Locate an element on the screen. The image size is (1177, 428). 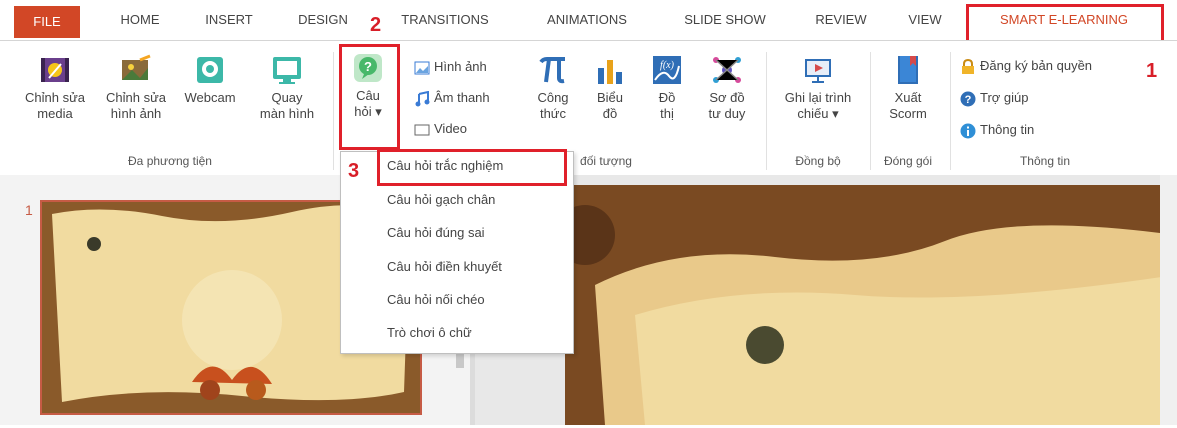
webcam-button: Webcam is located at coordinates (210, 80).